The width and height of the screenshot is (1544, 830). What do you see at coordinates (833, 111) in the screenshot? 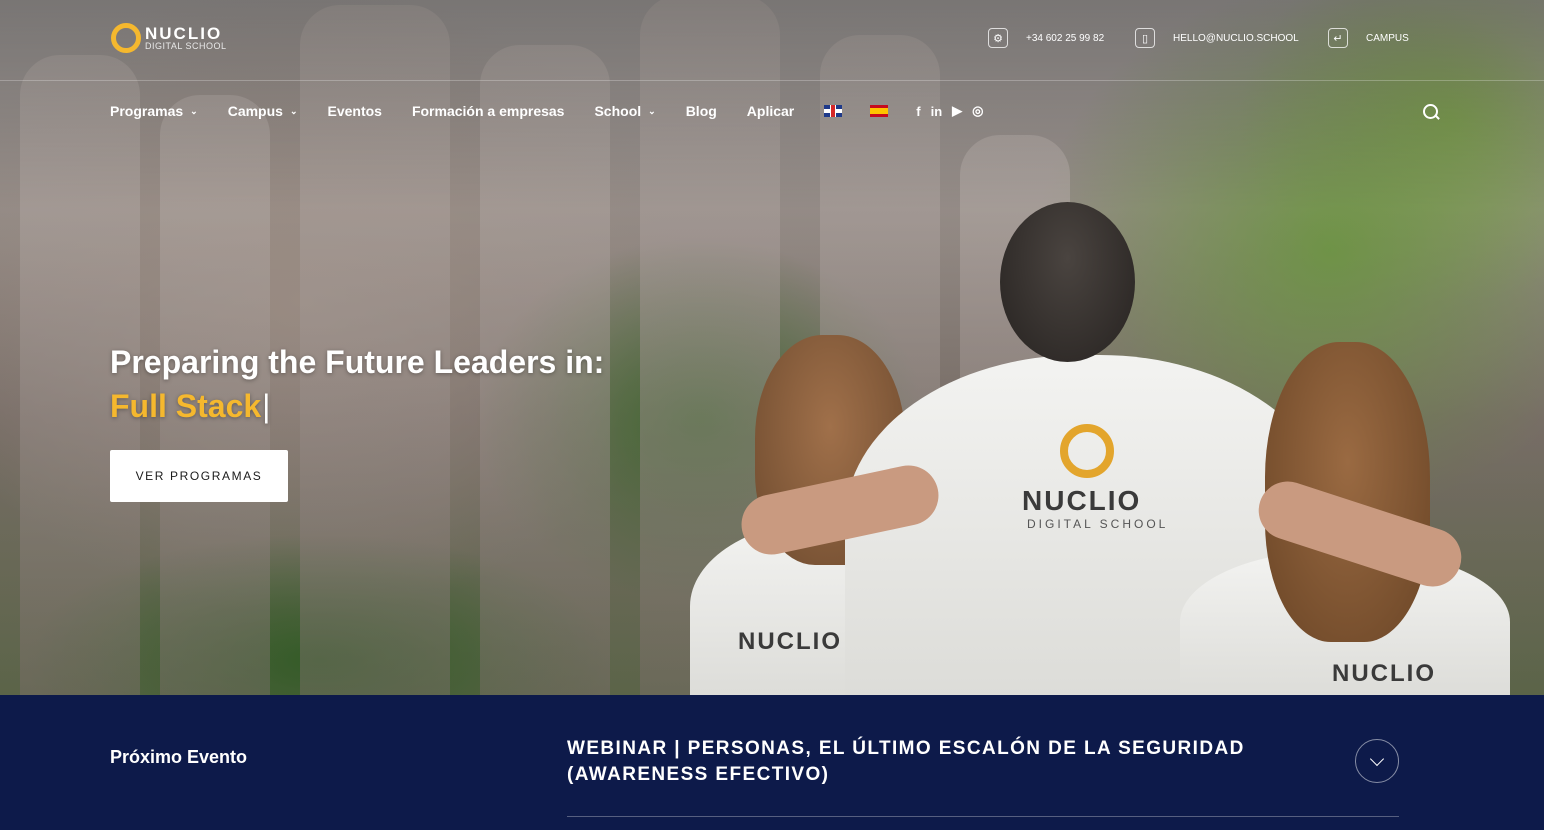
I see `english-flag-icon` at bounding box center [833, 111].